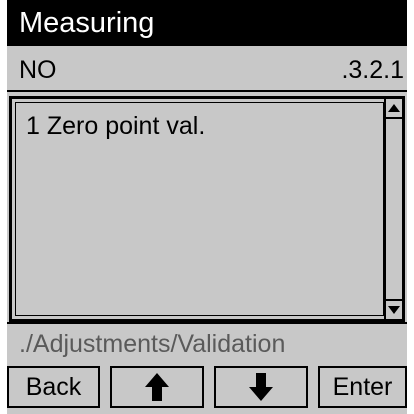 Image resolution: width=414 pixels, height=414 pixels. What do you see at coordinates (207, 343) in the screenshot?
I see `menu-path: ./Adjustments/Validation` at bounding box center [207, 343].